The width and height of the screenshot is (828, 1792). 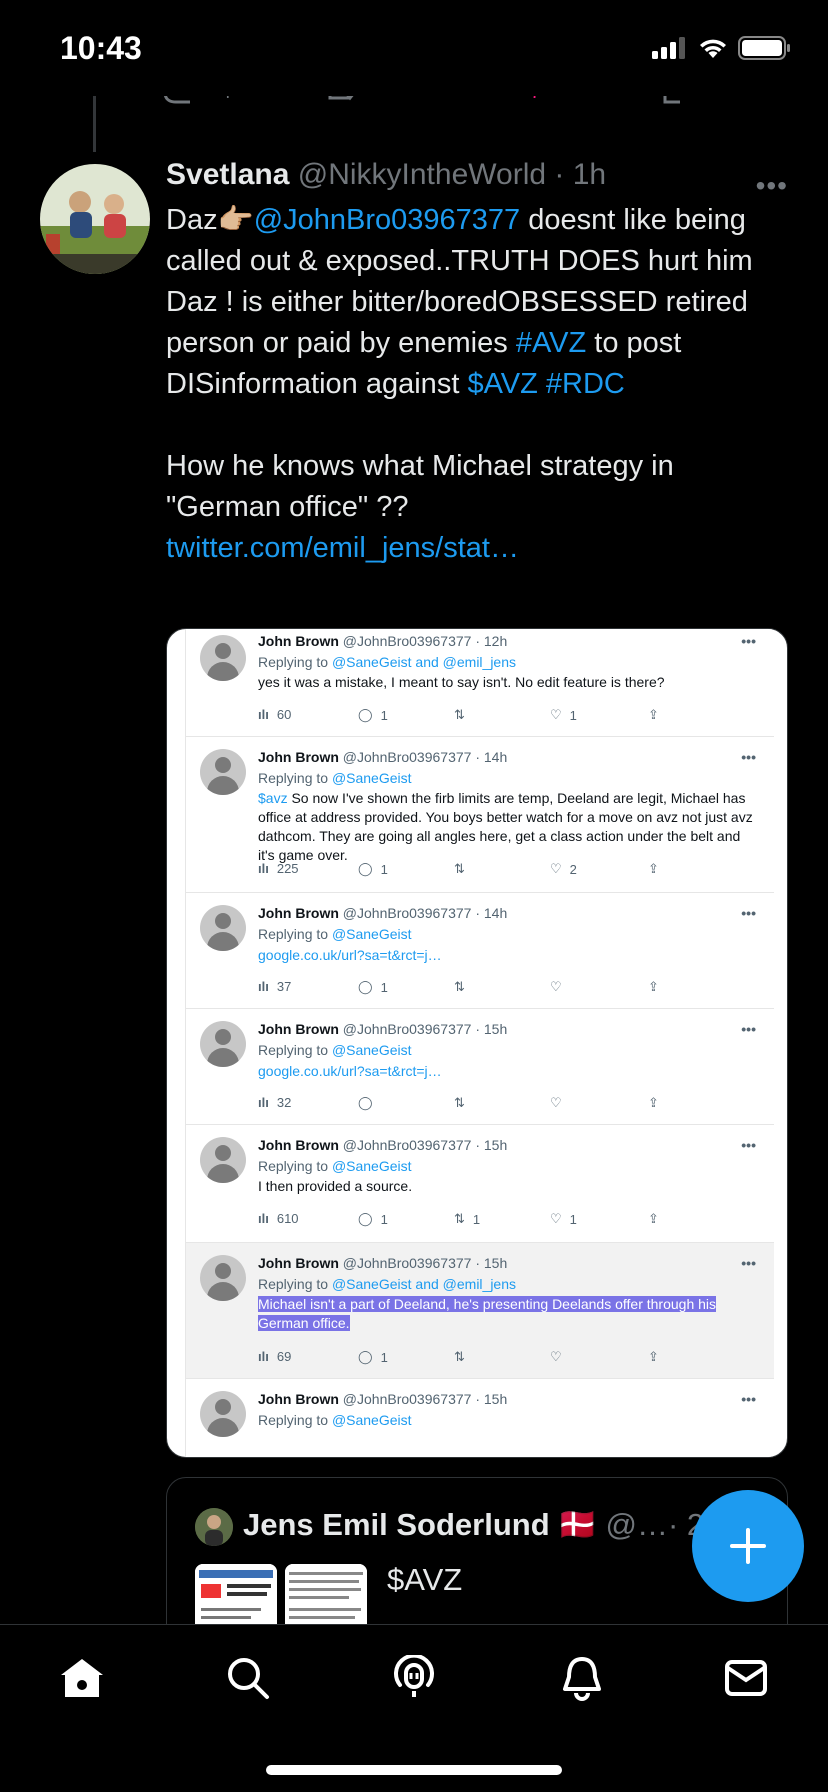 What do you see at coordinates (458, 1102) in the screenshot?
I see `screenshot-actions: ılı 32 ◯ ⇅ ♡ ⇪` at bounding box center [458, 1102].